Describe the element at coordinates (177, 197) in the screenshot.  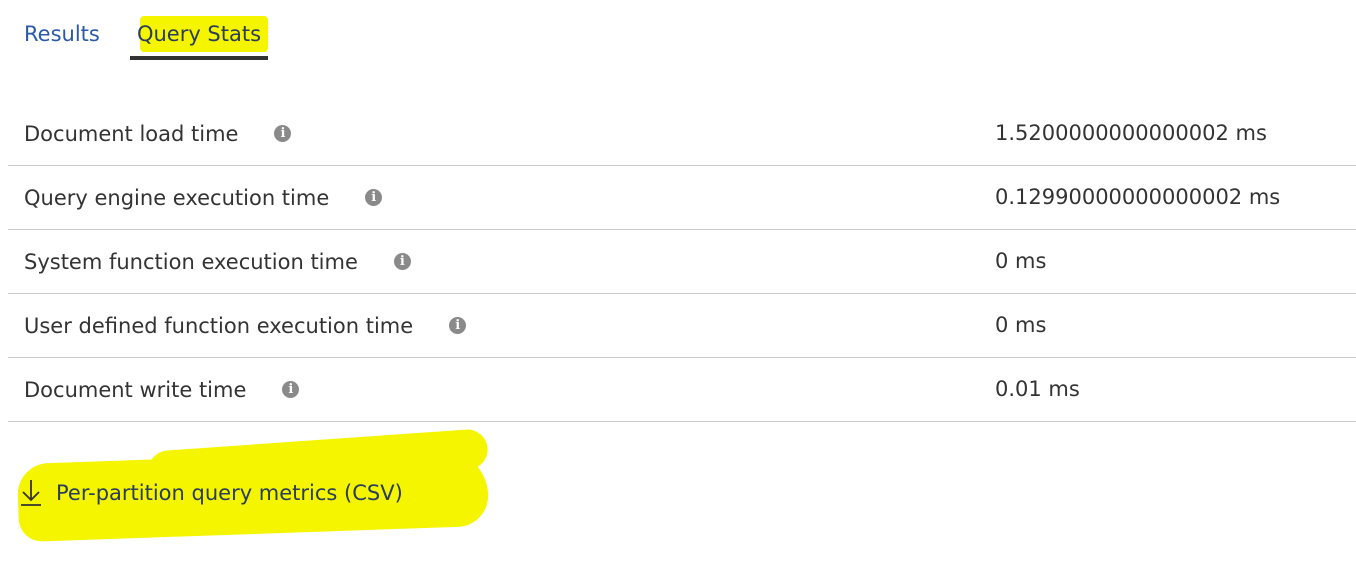
I see `stat-label: Query engine execution time` at that location.